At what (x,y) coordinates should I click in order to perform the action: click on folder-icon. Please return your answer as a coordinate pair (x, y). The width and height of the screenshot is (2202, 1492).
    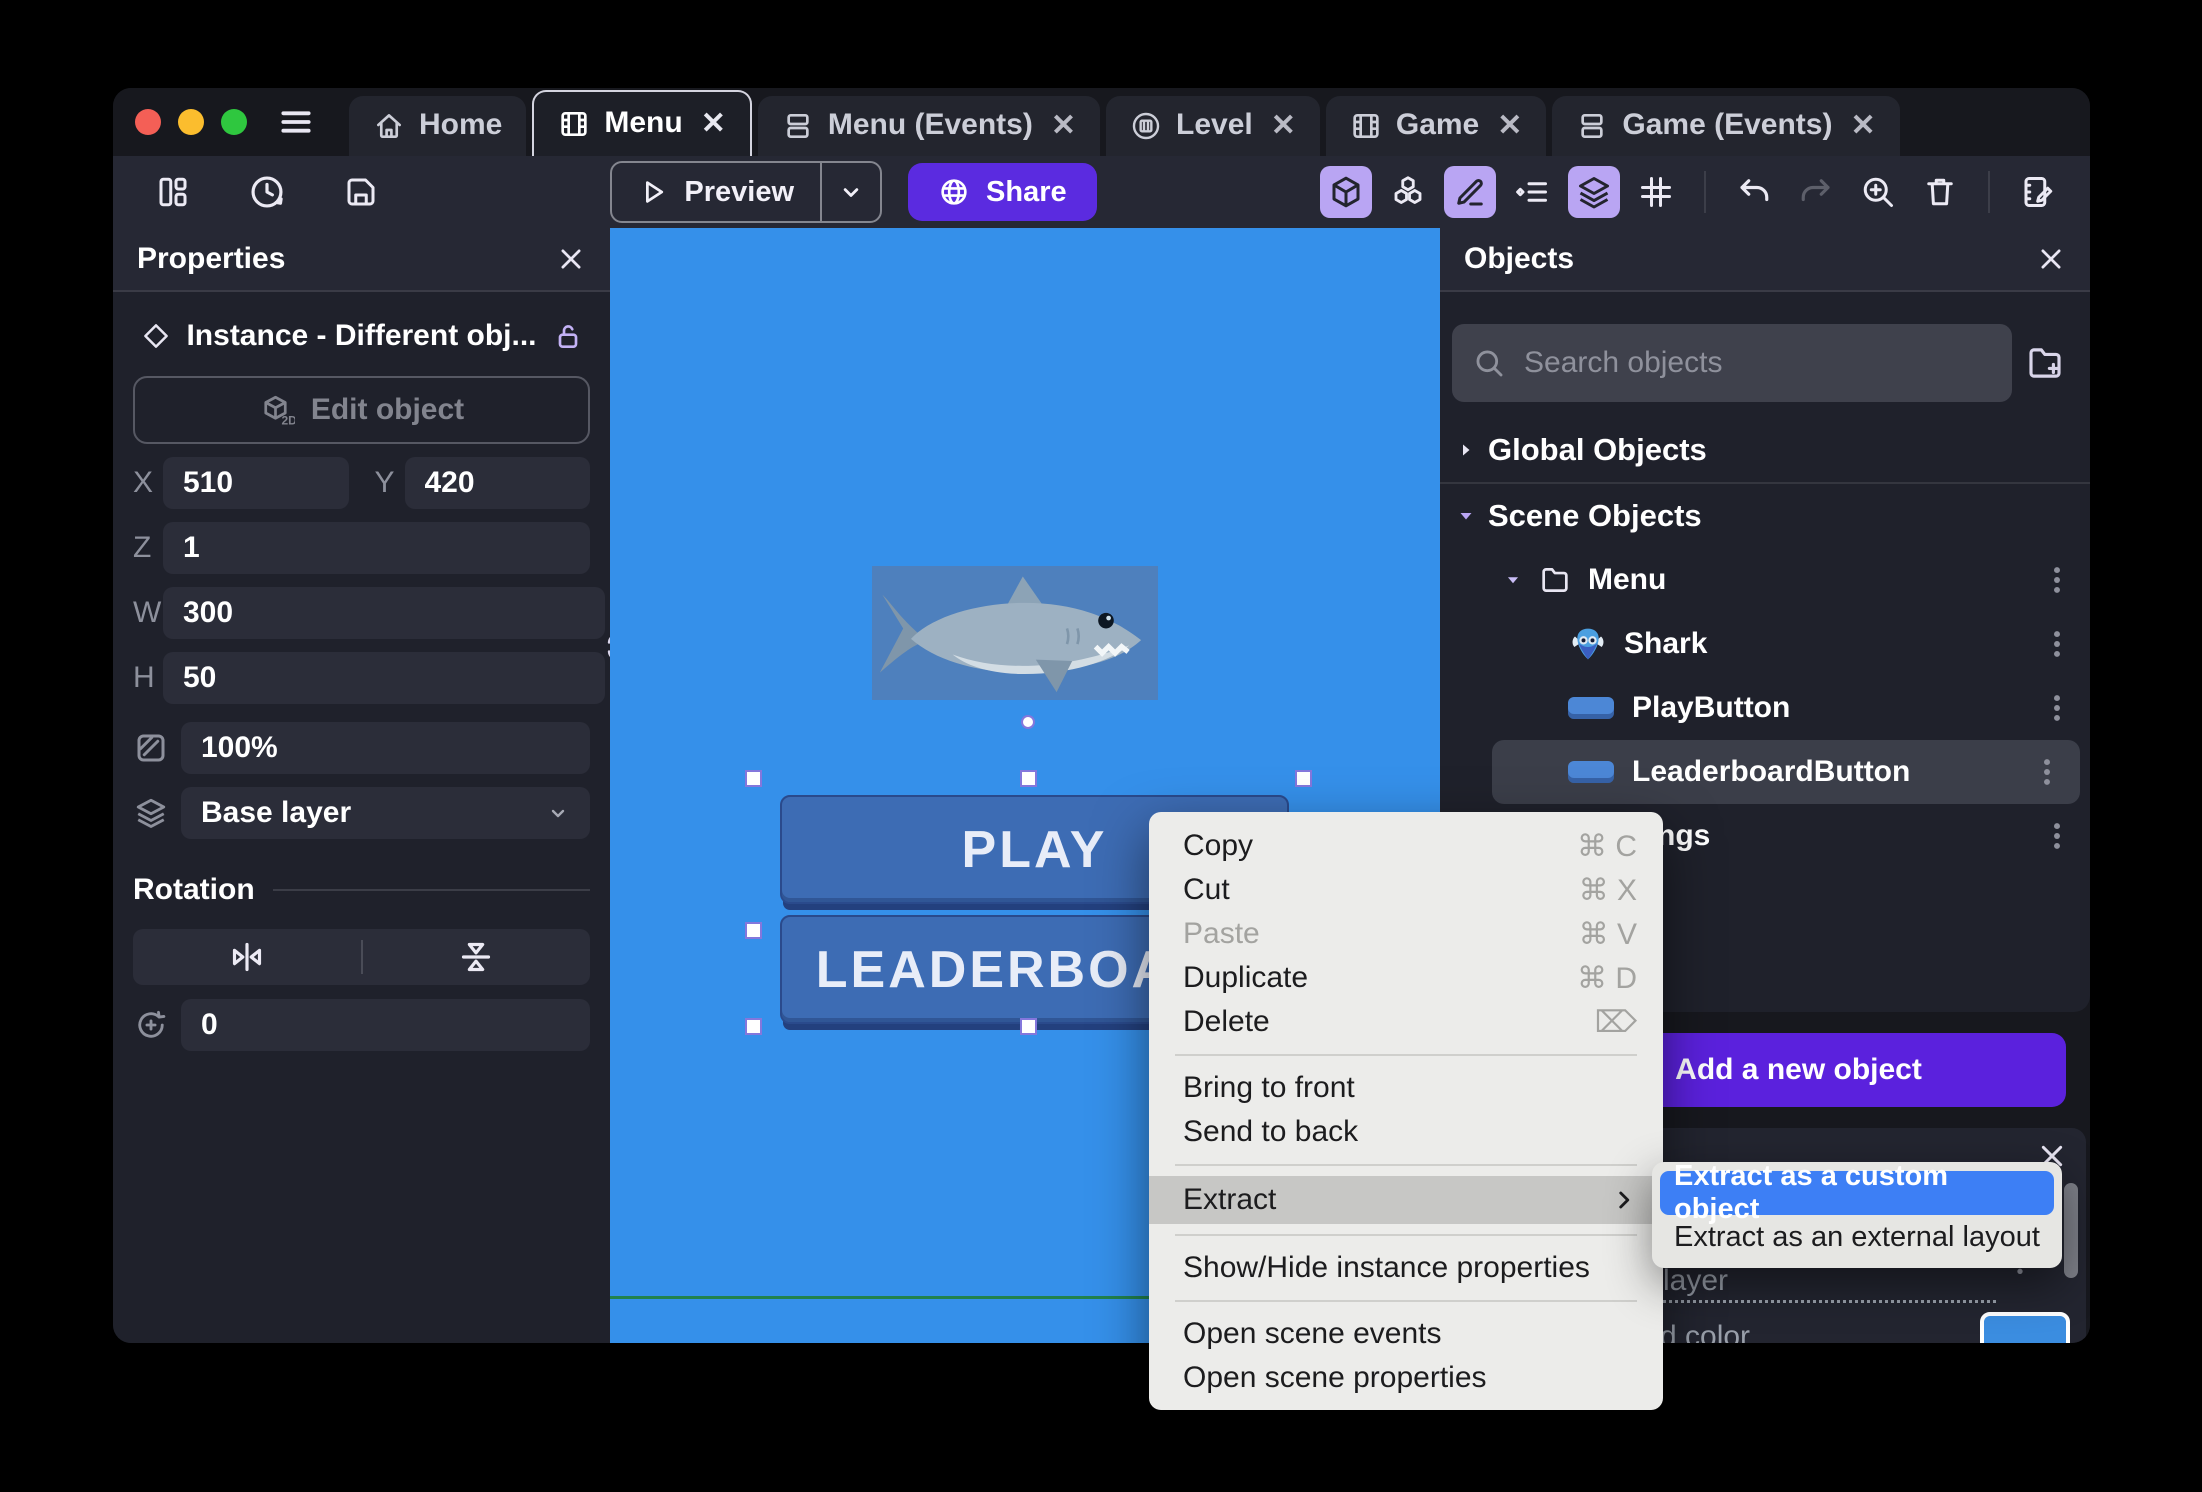
    Looking at the image, I should click on (1555, 580).